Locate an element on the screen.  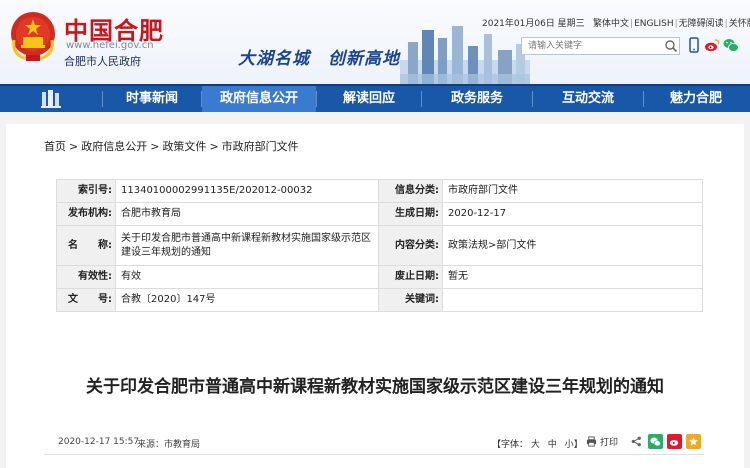
share-qzone-button is located at coordinates (693, 441).